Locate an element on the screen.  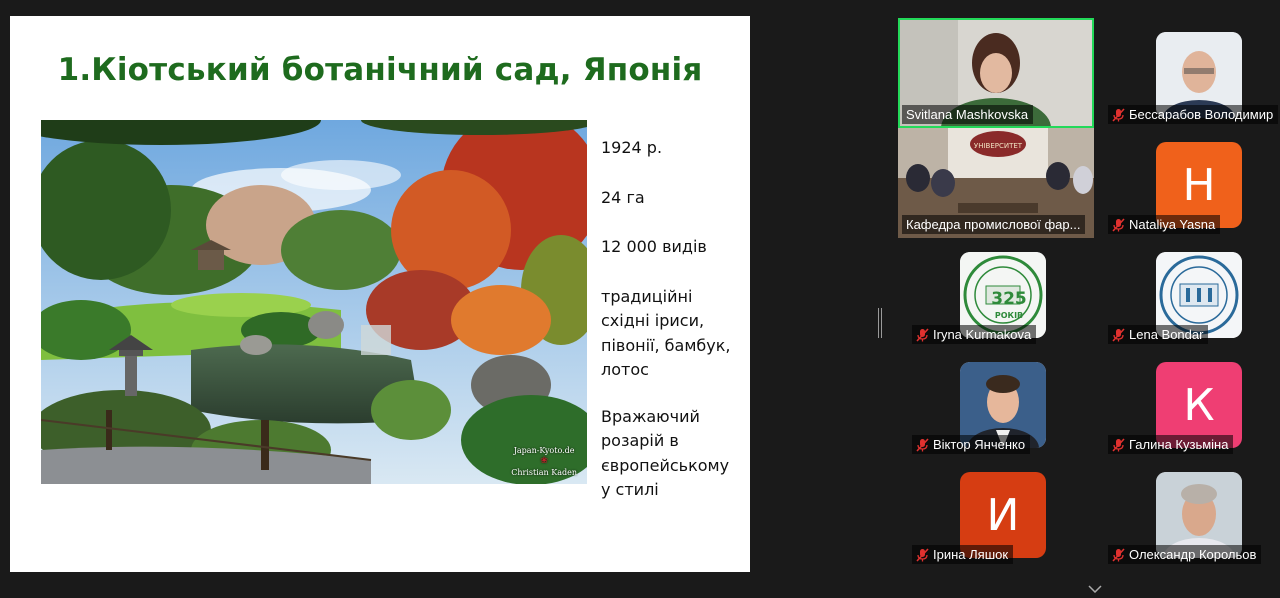
resize-handle-icon is located at coordinates (880, 323).